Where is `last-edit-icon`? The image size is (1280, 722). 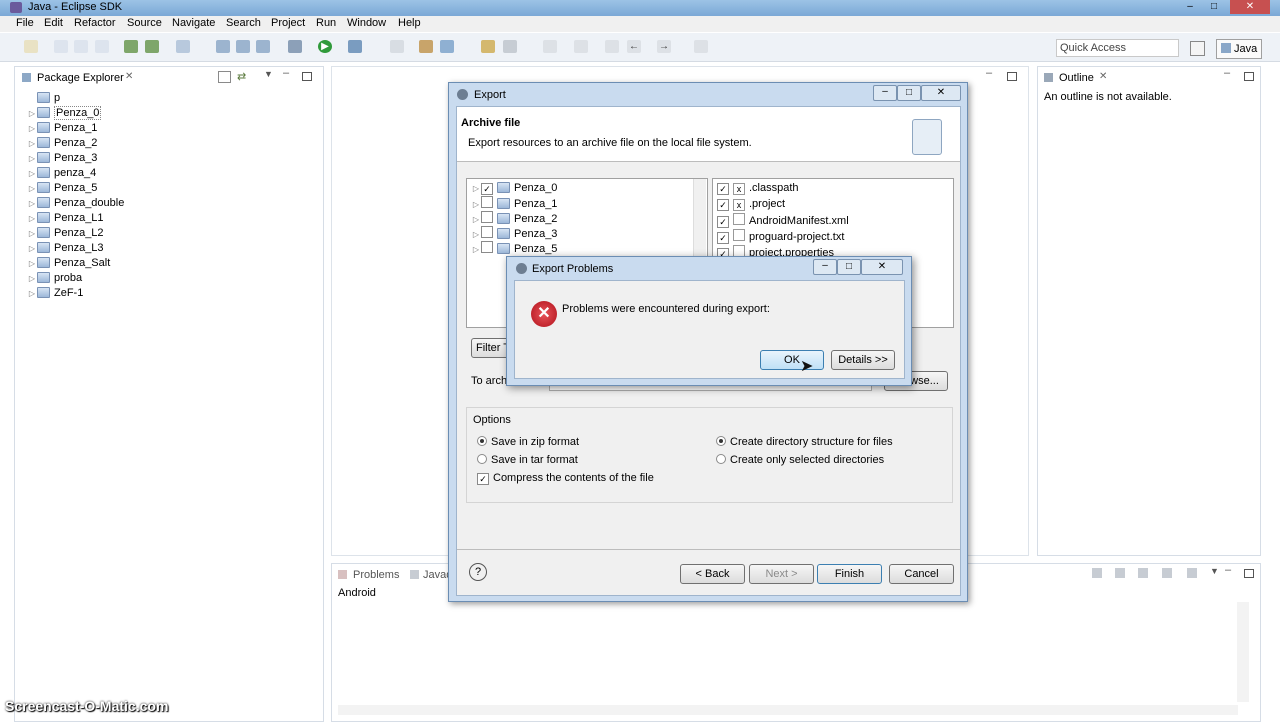 last-edit-icon is located at coordinates (612, 46).